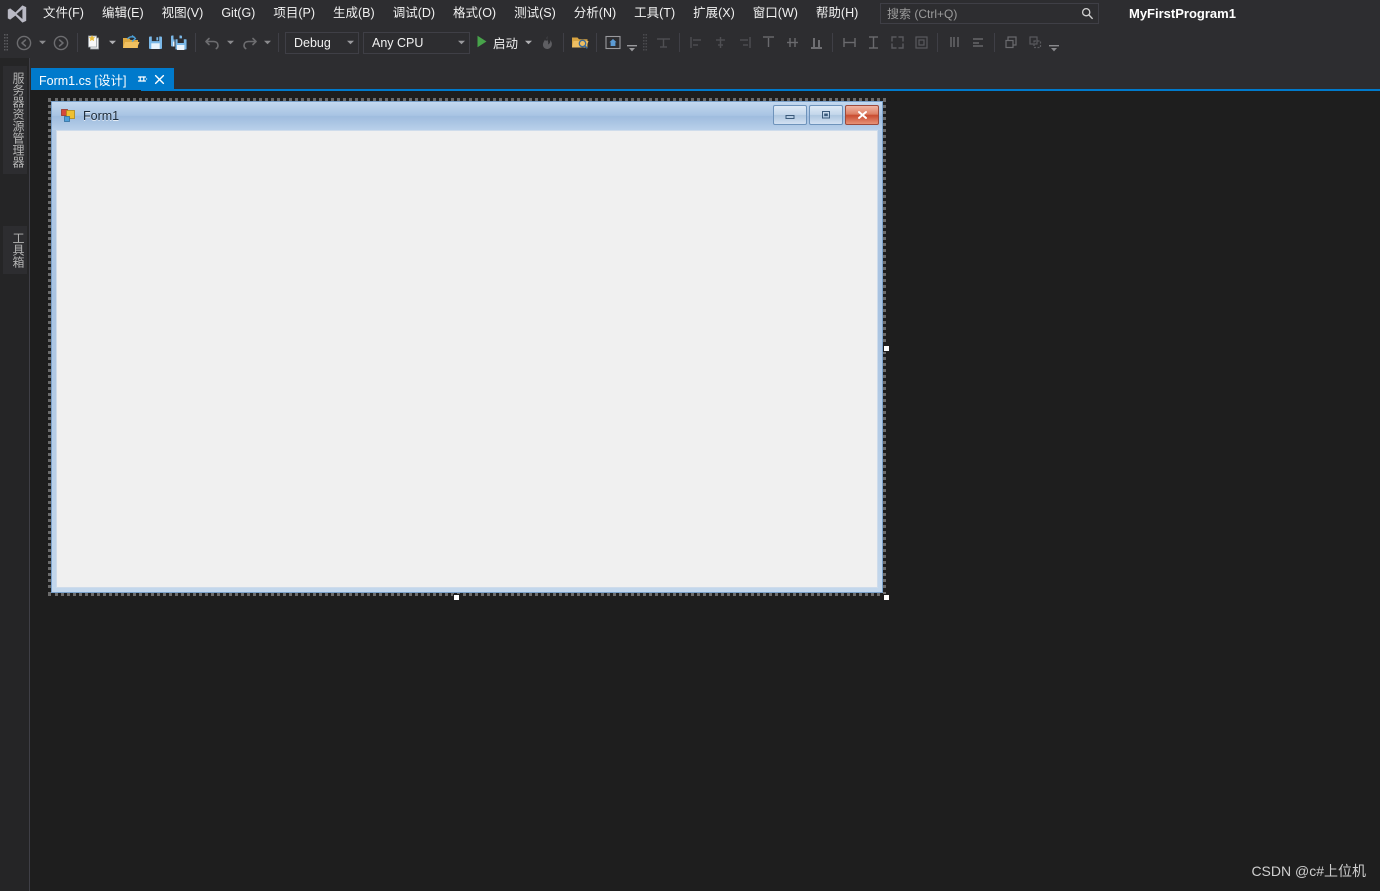  I want to click on align-centers-icon, so click(720, 43).